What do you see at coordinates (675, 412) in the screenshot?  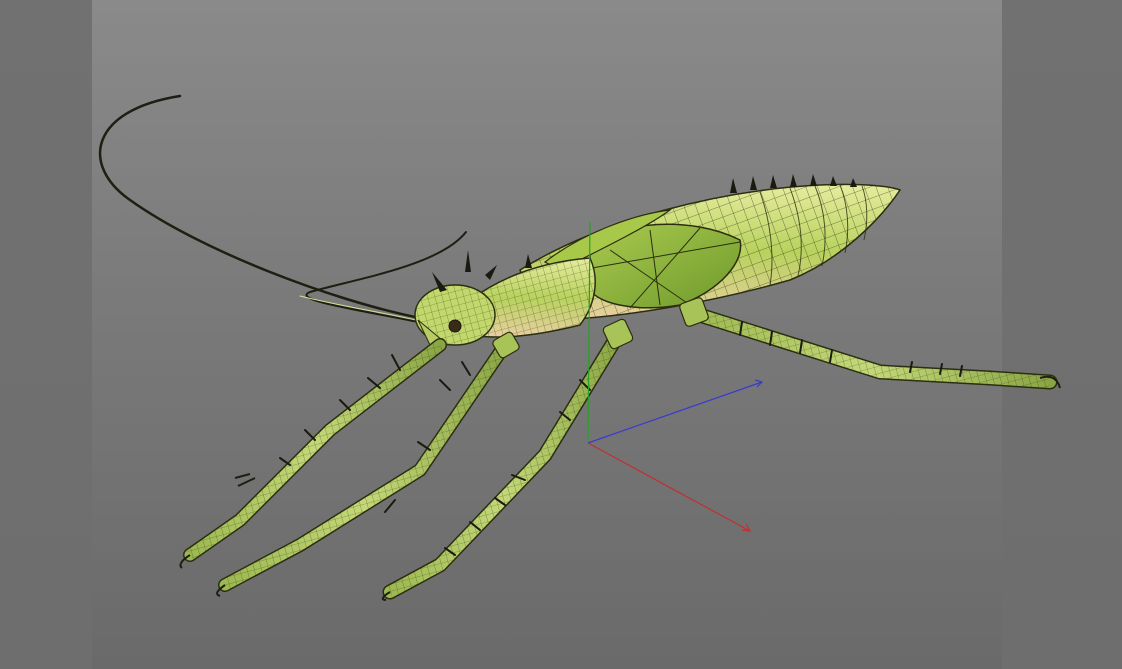 I see `gizmo-z-axis` at bounding box center [675, 412].